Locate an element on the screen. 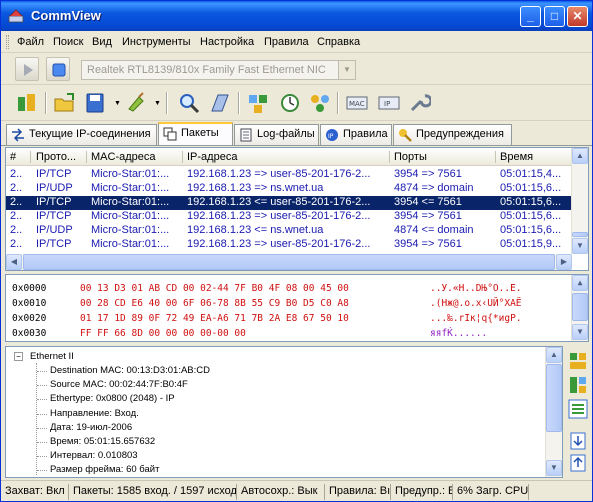  tree-field: Время: 05:01:15.657632 is located at coordinates (102, 441).